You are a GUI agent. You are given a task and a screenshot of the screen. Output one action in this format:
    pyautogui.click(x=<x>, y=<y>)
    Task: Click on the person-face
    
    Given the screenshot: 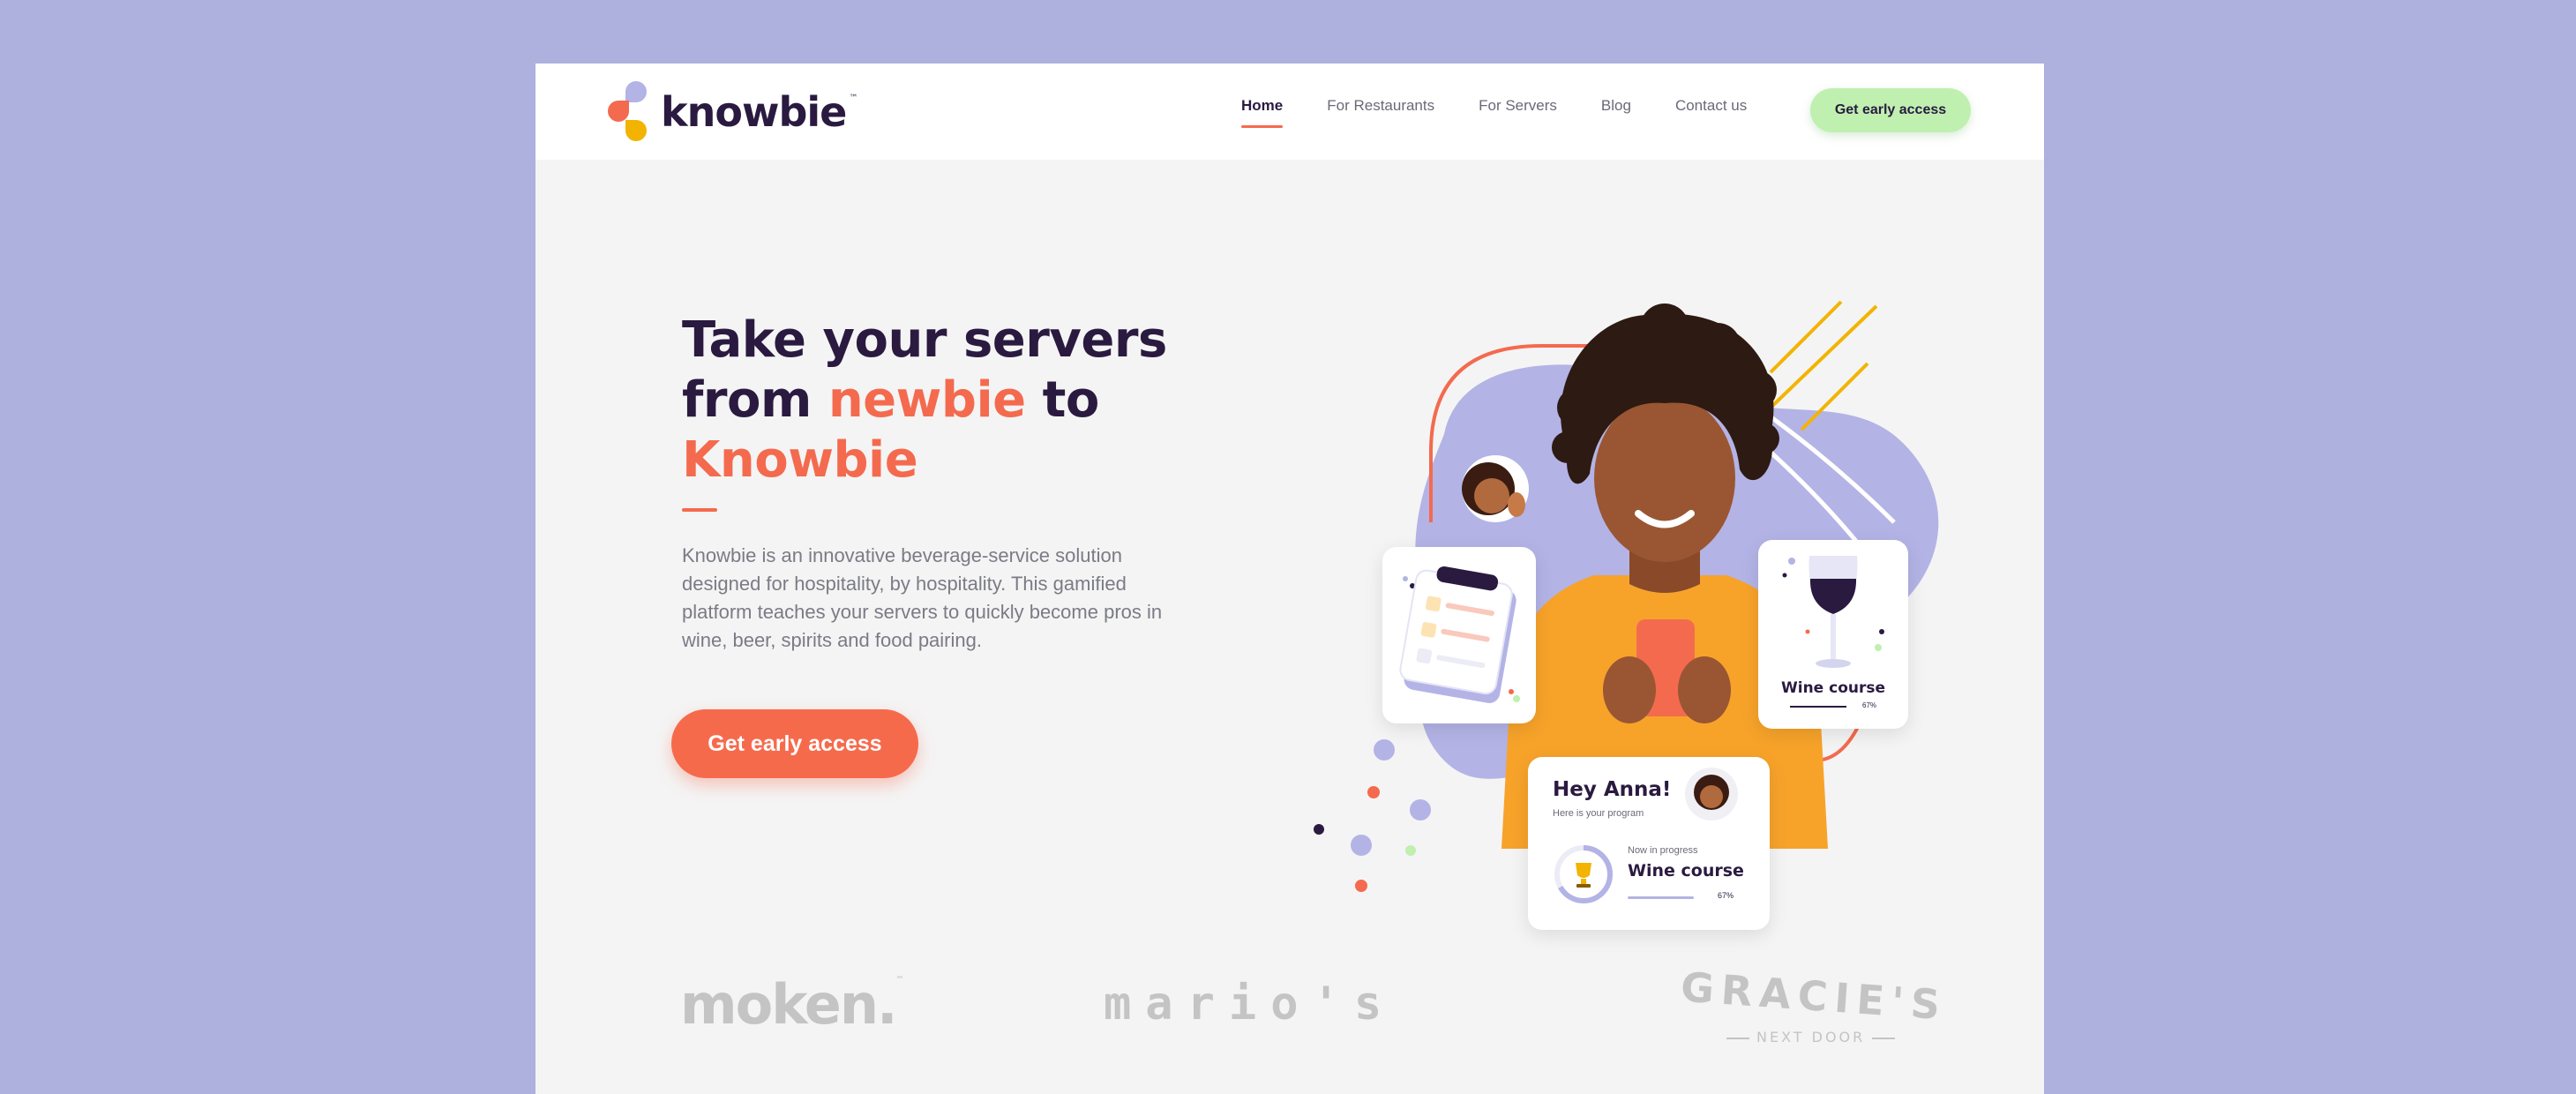 What is the action you would take?
    pyautogui.click(x=1665, y=478)
    